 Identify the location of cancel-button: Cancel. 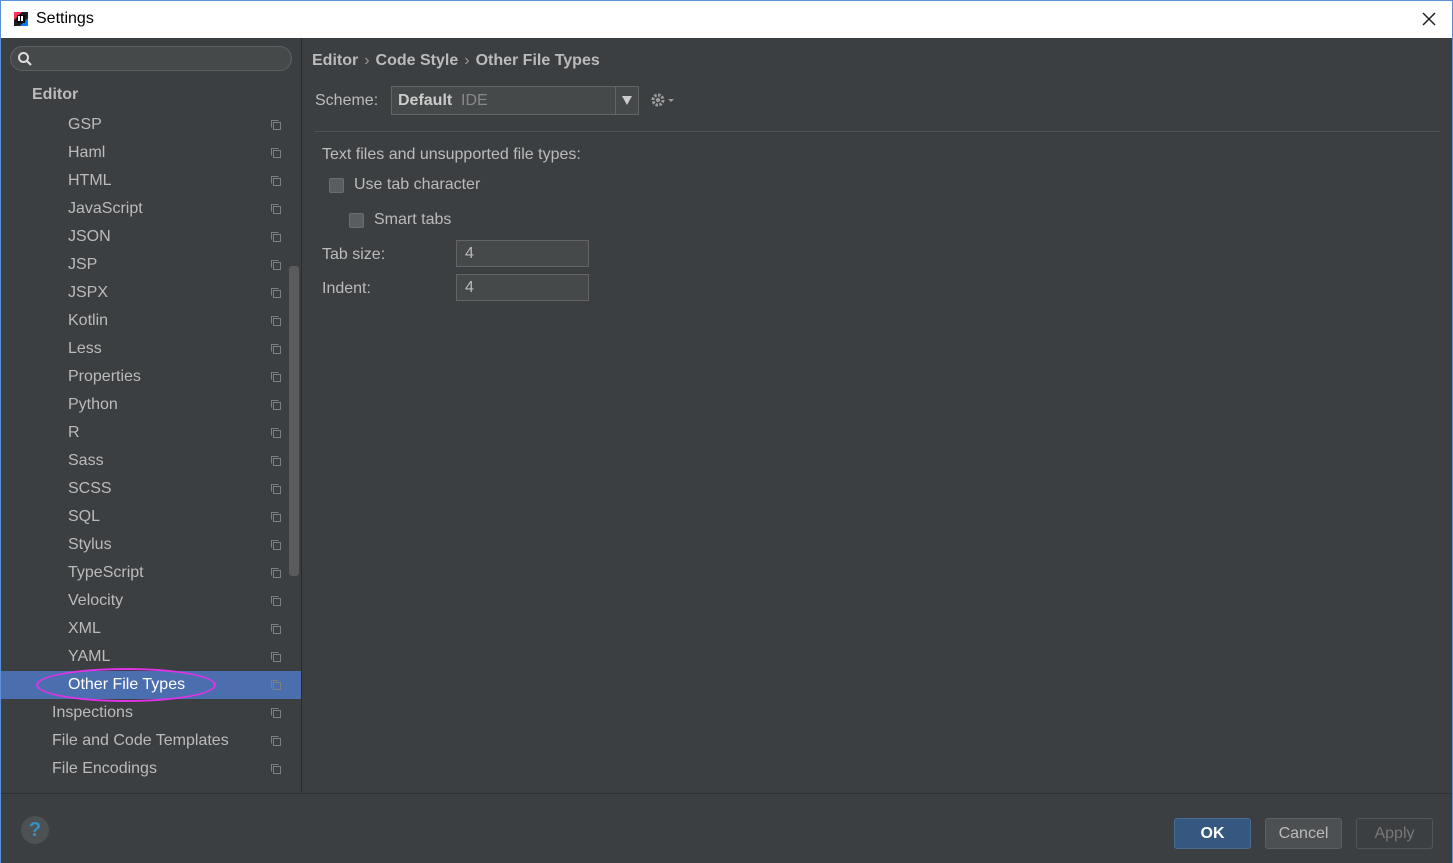
(1303, 833).